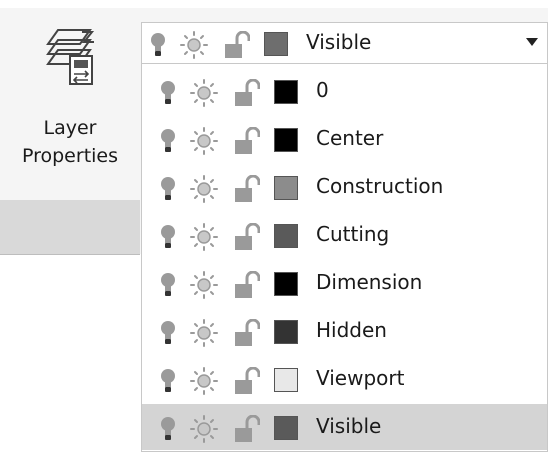 Image resolution: width=548 pixels, height=452 pixels. Describe the element at coordinates (322, 90) in the screenshot. I see `layer-name-label: 0` at that location.